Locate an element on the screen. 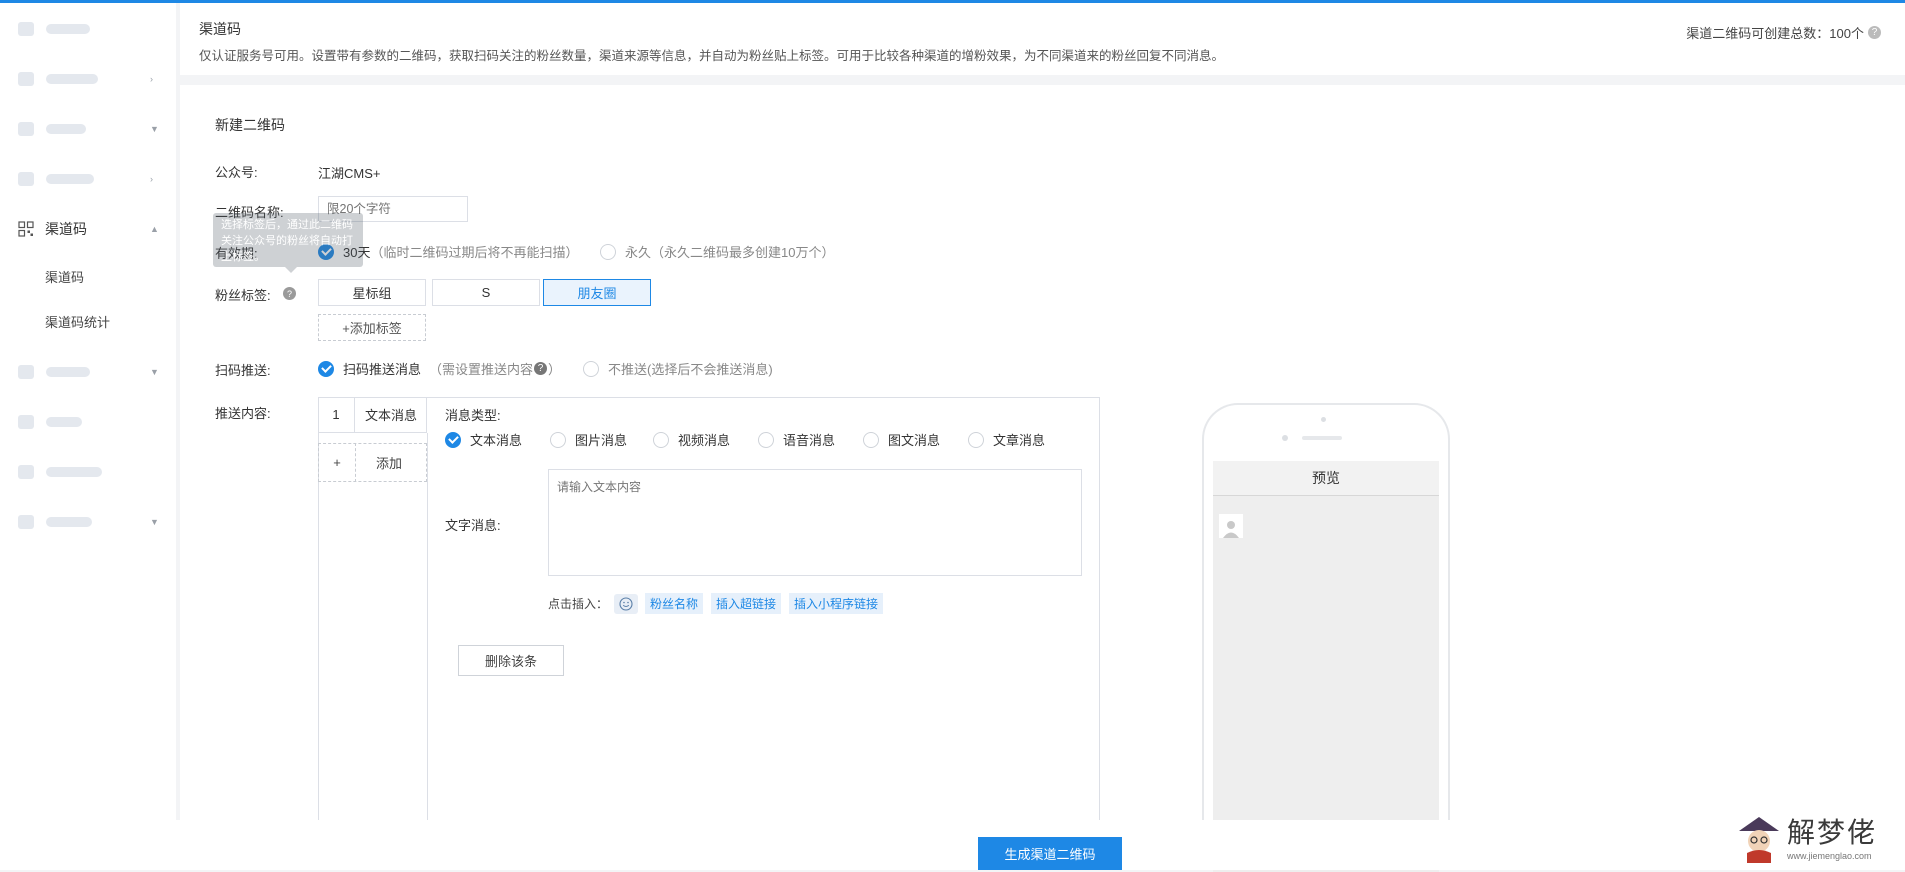 The width and height of the screenshot is (1905, 872). push-content-label: 推送内容: is located at coordinates (243, 413).